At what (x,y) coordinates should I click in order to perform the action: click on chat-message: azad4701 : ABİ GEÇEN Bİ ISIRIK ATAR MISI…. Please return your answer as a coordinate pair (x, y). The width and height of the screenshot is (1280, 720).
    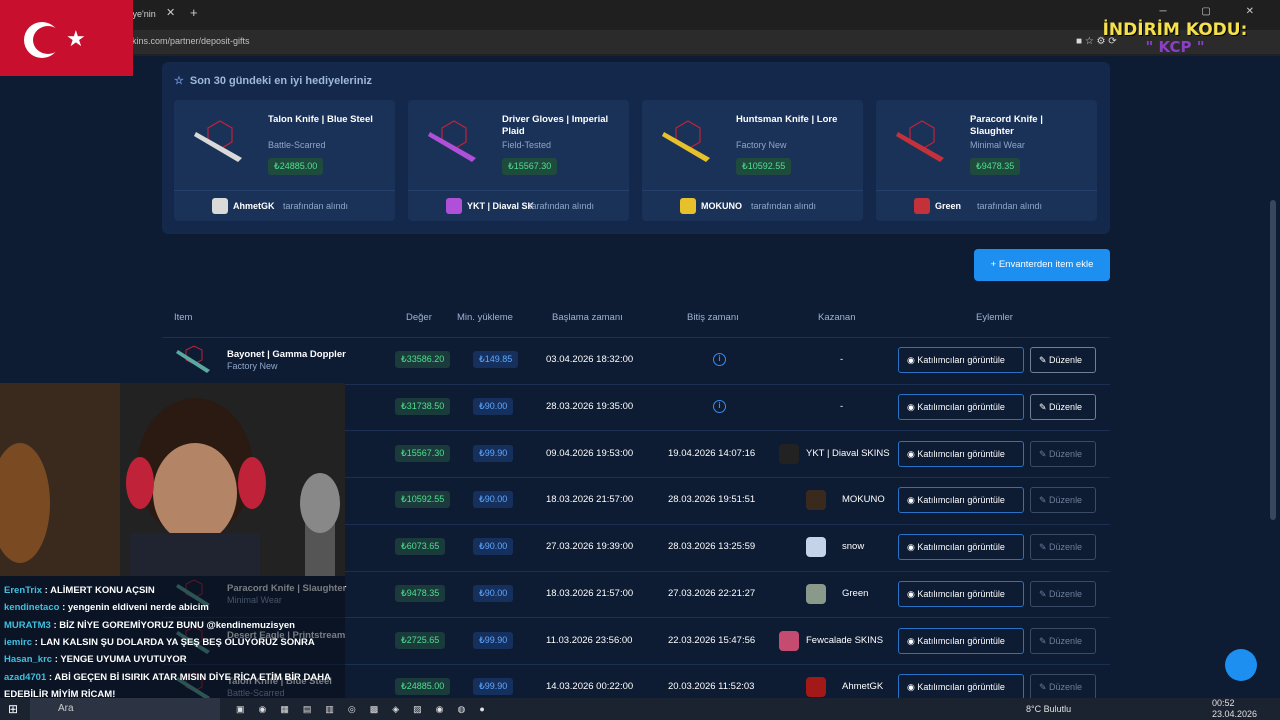
    Looking at the image, I should click on (167, 677).